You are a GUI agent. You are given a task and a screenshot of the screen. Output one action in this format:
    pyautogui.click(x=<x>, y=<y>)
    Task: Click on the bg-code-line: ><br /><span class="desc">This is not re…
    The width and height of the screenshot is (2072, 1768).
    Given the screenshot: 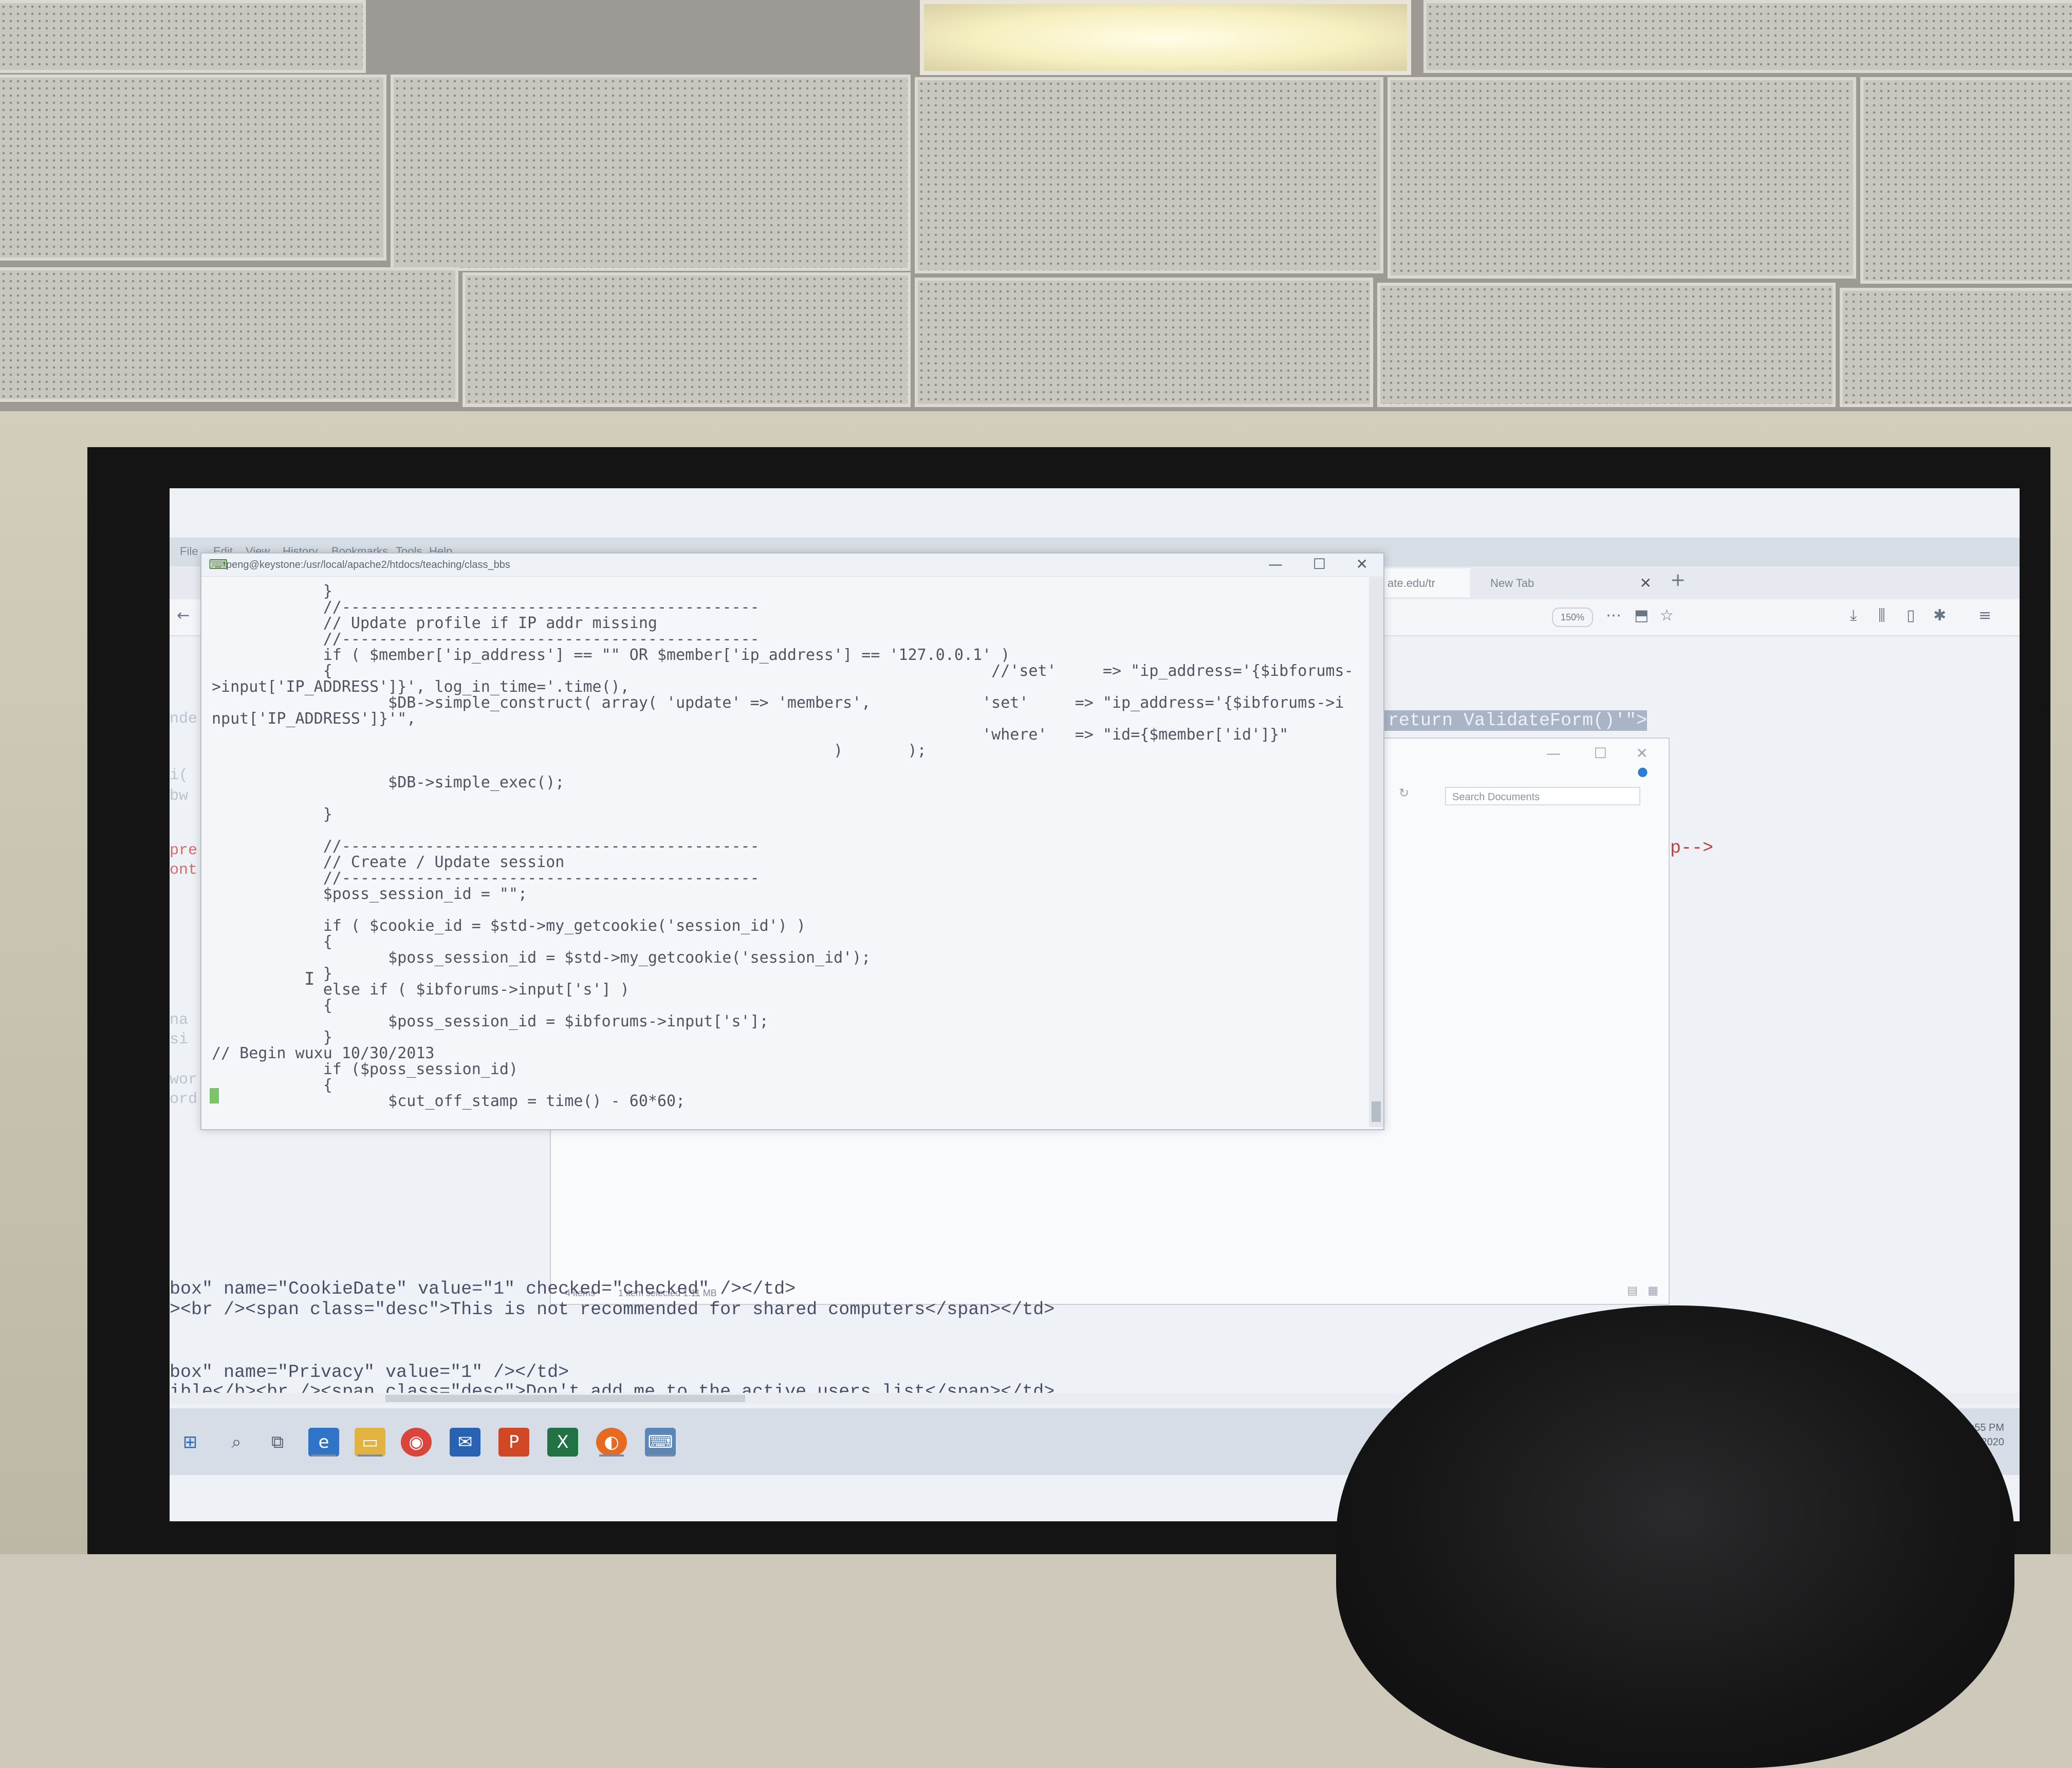 What is the action you would take?
    pyautogui.click(x=612, y=1309)
    